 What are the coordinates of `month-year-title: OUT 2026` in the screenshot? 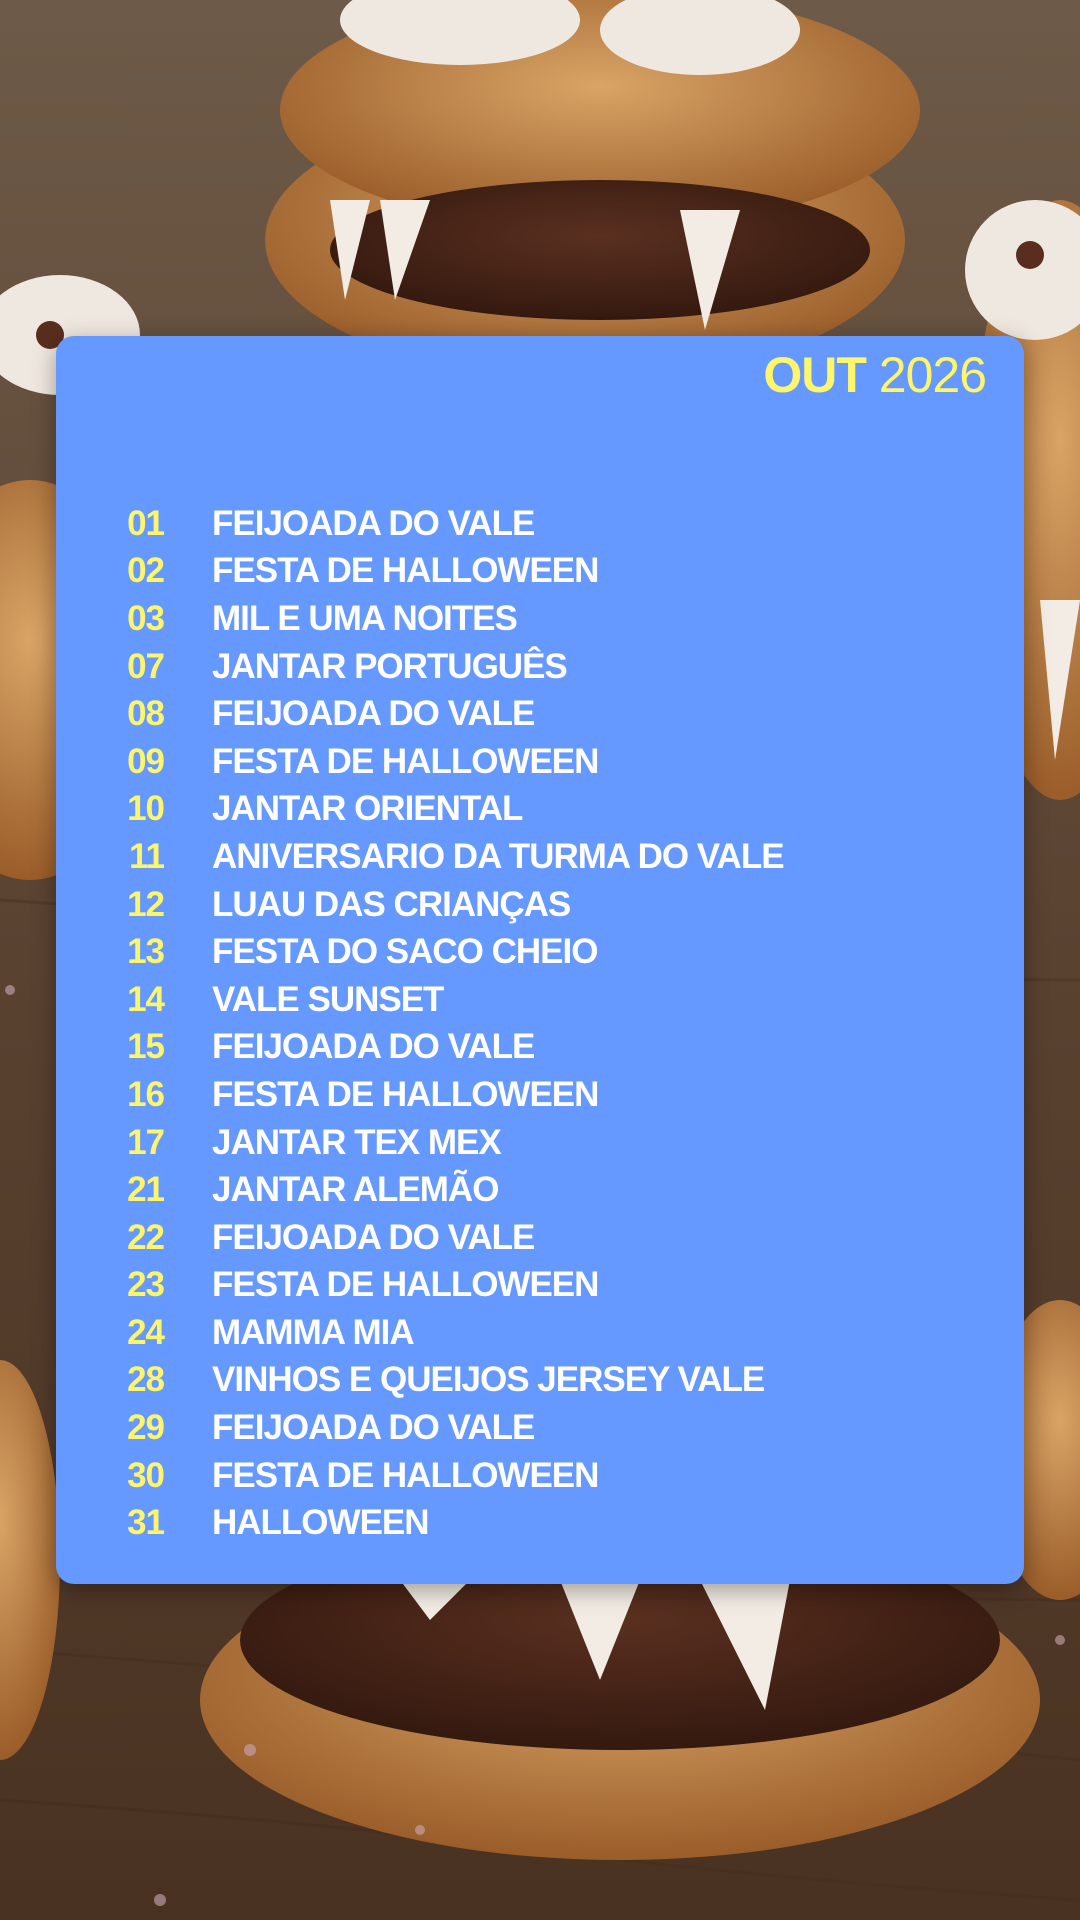 It's located at (875, 375).